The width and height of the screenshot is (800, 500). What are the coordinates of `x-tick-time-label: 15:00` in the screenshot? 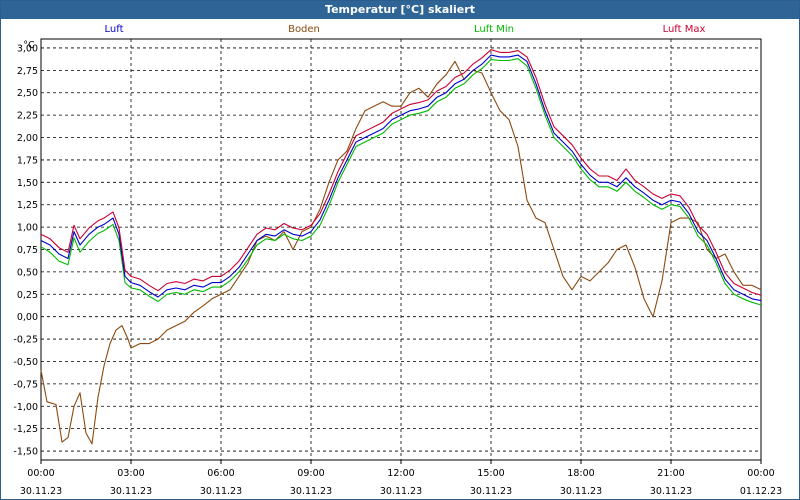 It's located at (490, 473).